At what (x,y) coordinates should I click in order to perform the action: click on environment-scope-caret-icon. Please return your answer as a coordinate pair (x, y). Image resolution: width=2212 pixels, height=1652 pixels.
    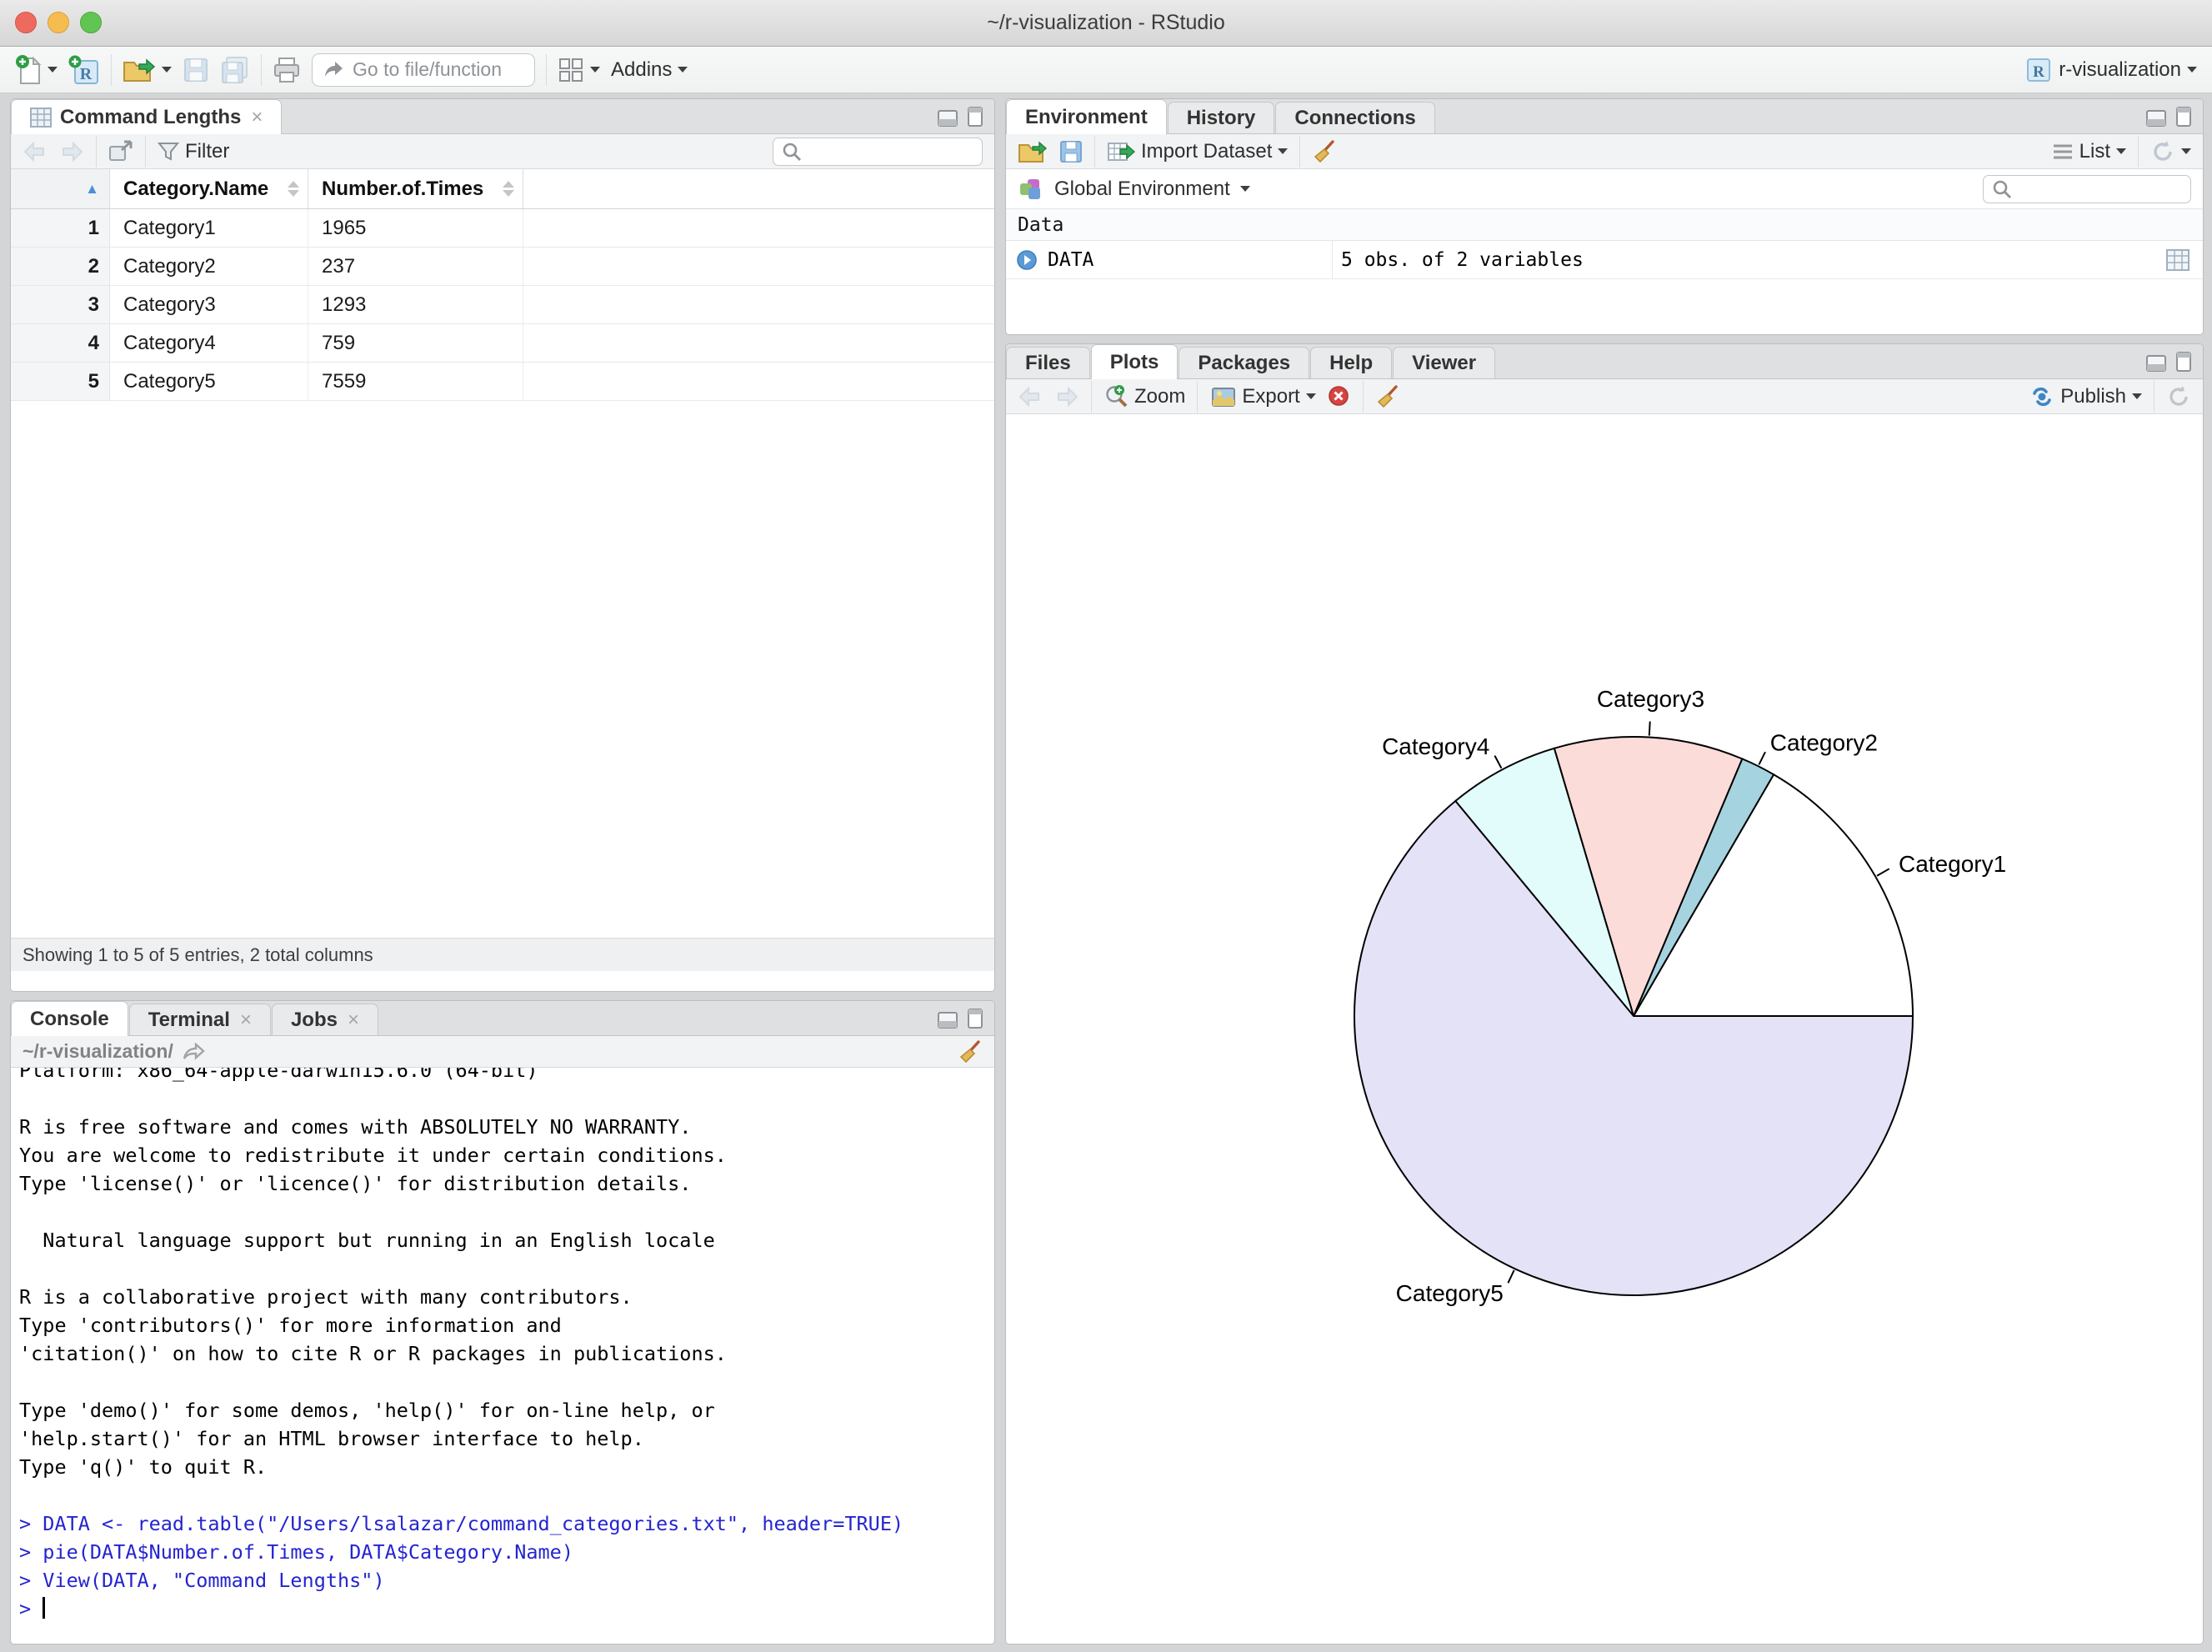
    Looking at the image, I should click on (1244, 189).